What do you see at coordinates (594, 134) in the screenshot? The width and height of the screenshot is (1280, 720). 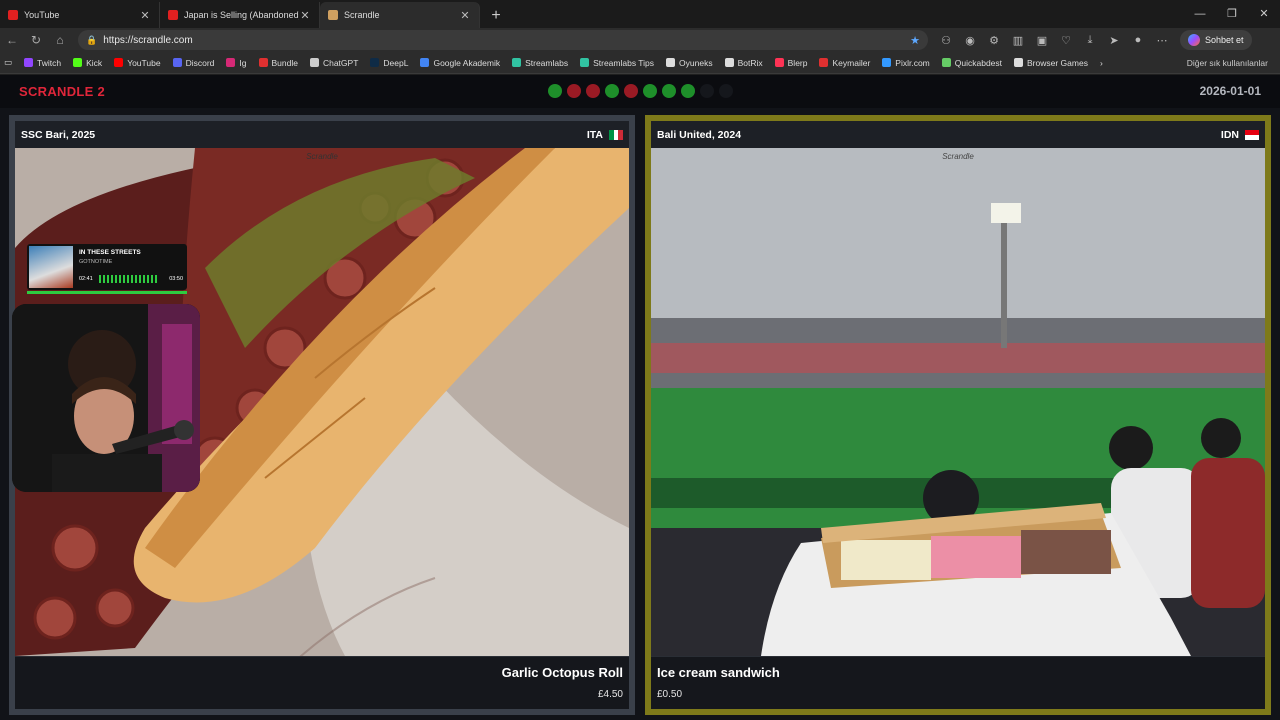 I see `country-code: ITA` at bounding box center [594, 134].